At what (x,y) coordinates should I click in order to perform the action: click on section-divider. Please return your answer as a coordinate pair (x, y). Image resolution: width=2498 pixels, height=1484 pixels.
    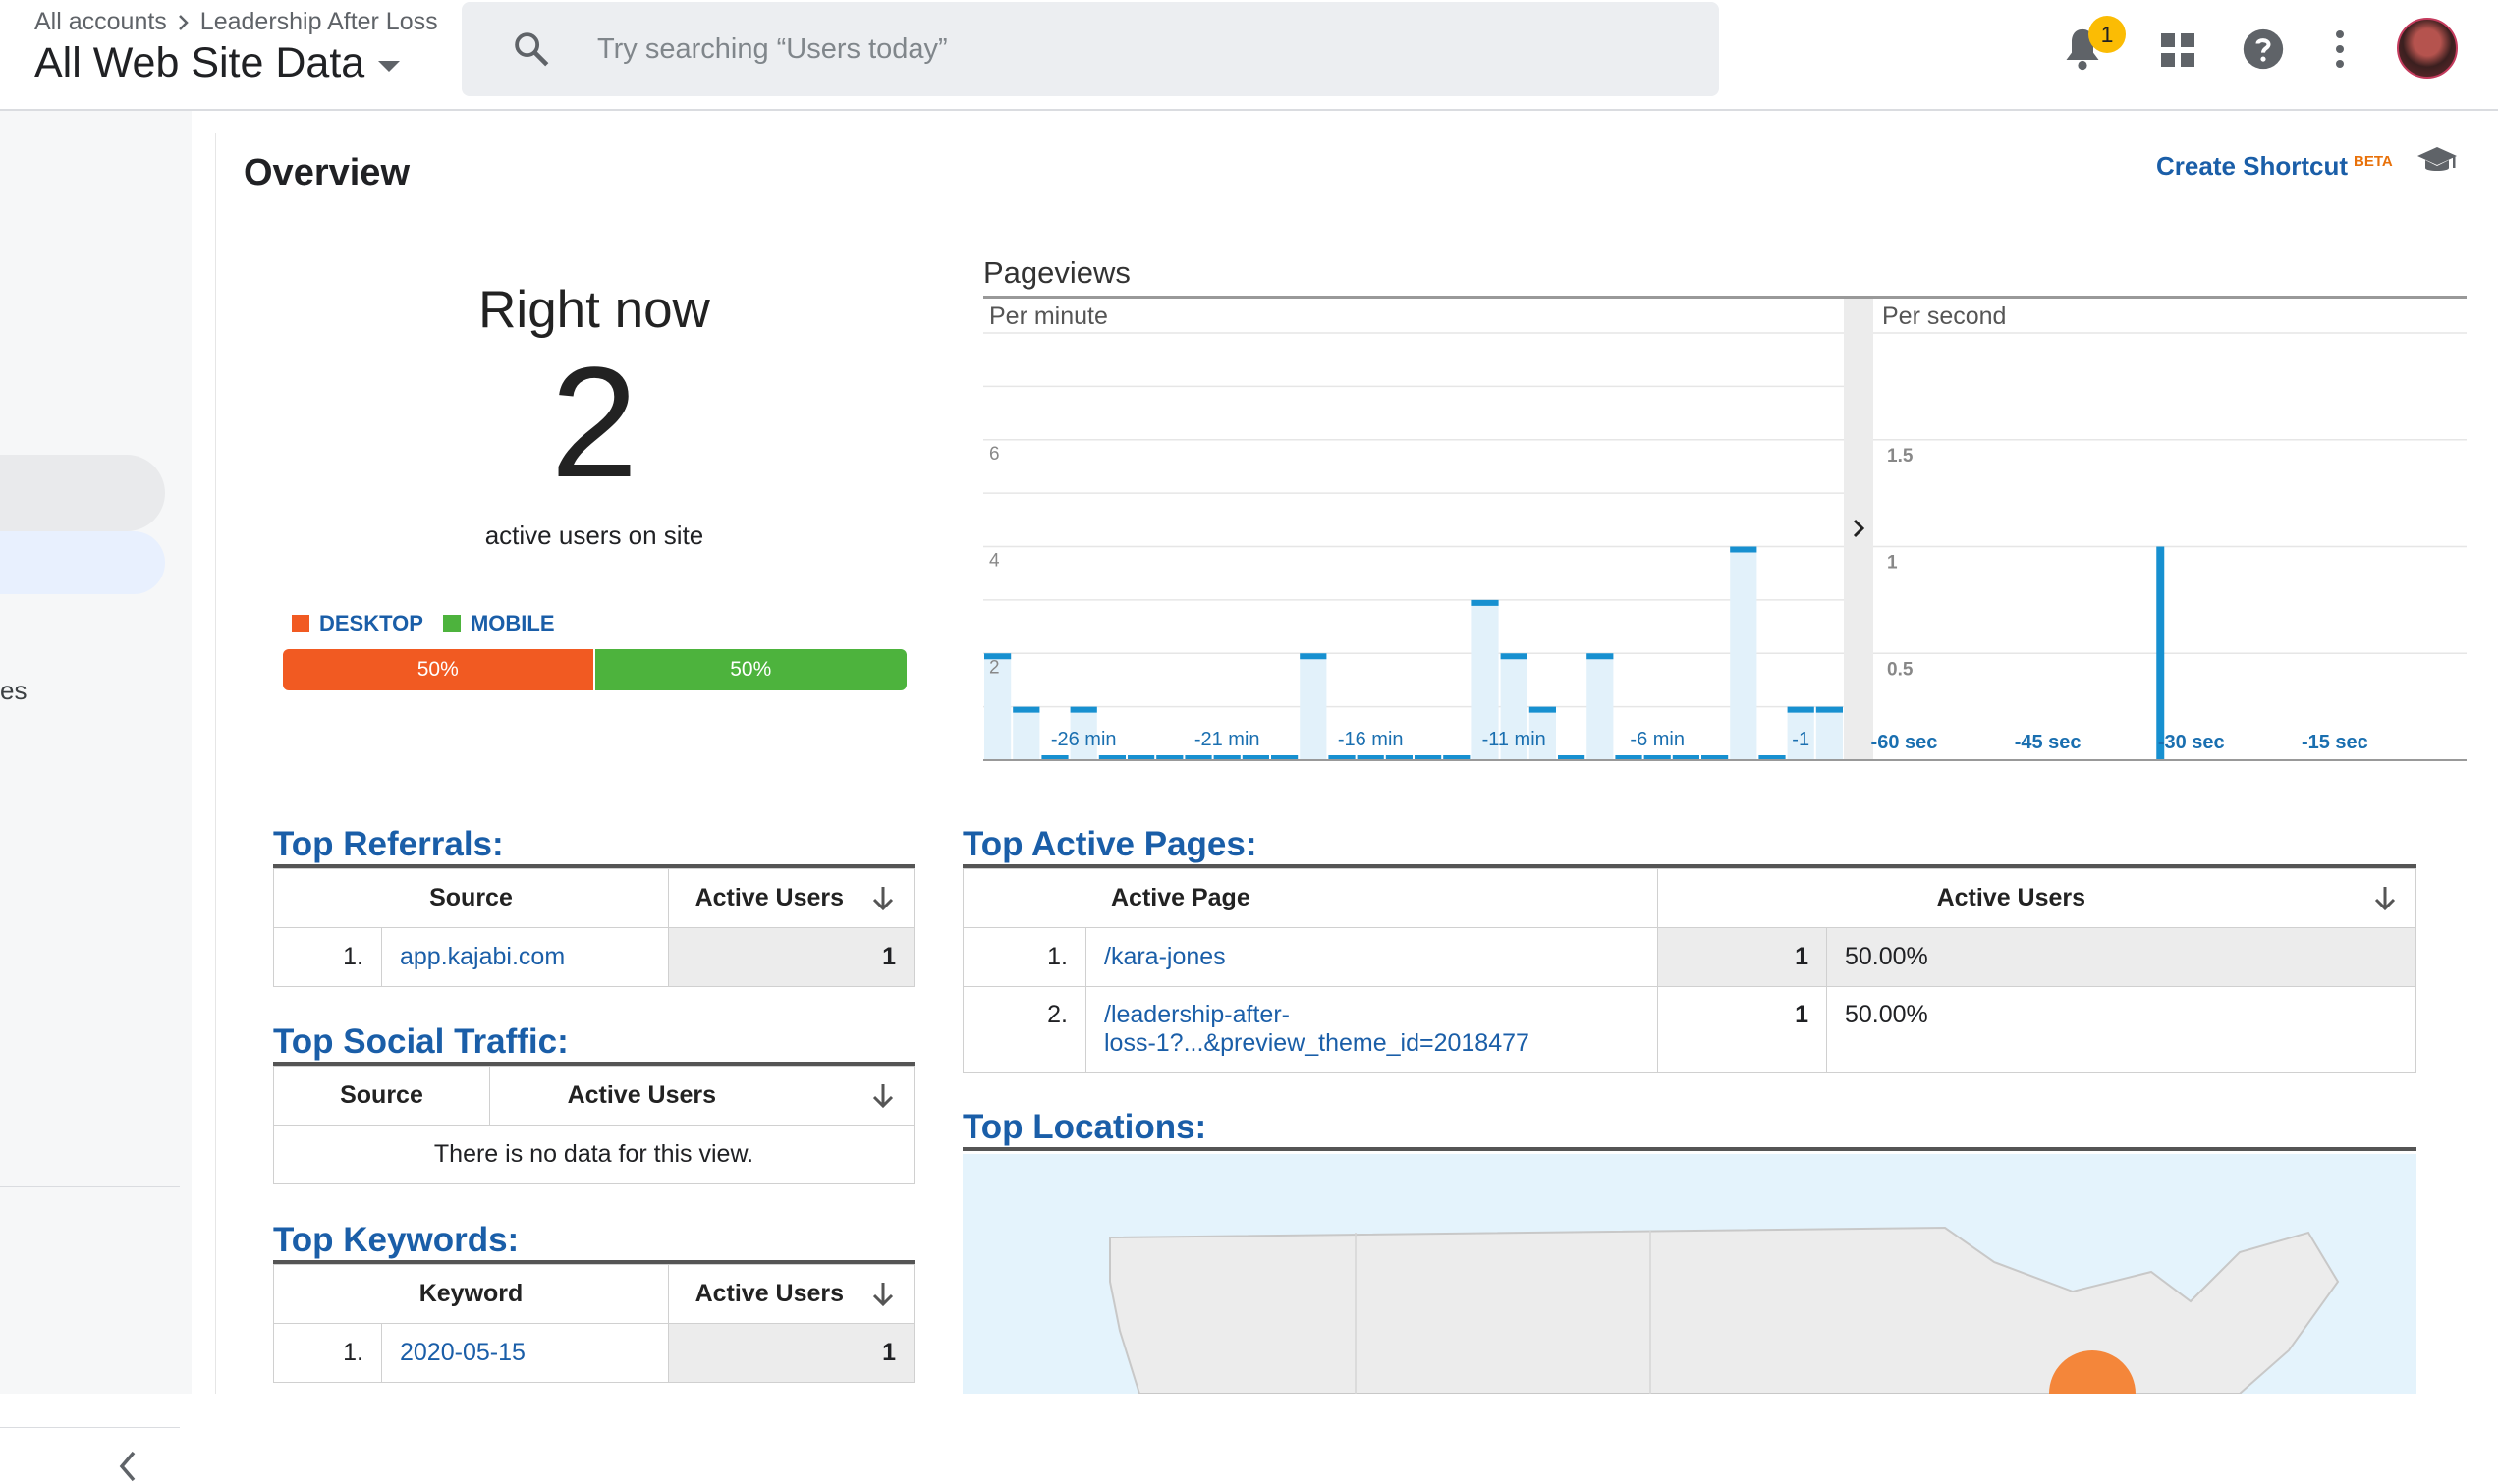
    Looking at the image, I should click on (1689, 1149).